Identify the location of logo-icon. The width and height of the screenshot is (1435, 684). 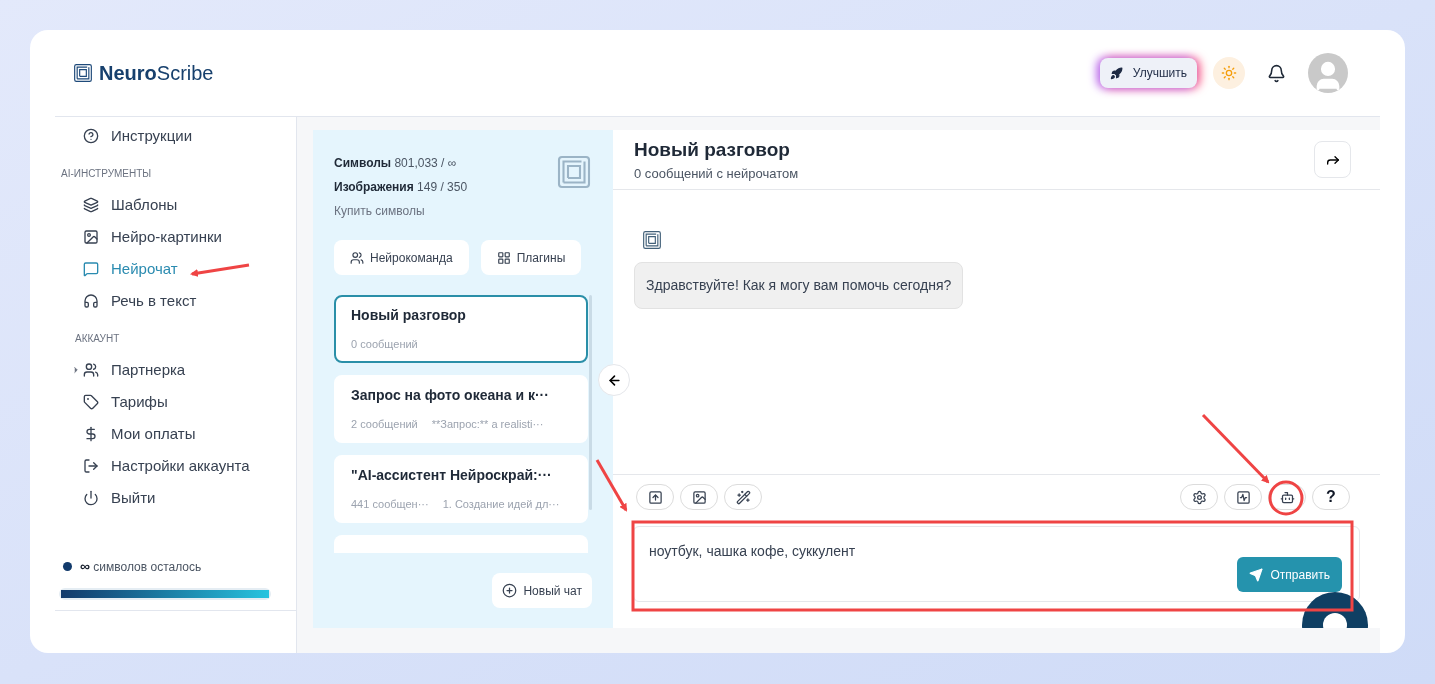
(83, 73).